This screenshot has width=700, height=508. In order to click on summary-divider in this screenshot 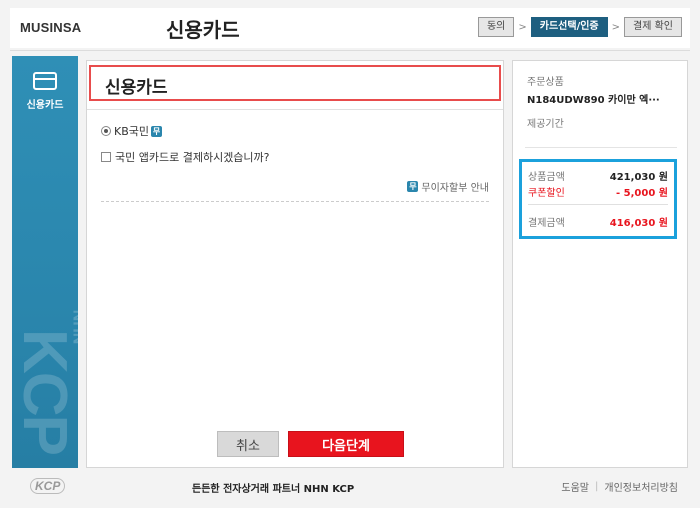, I will do `click(601, 147)`.